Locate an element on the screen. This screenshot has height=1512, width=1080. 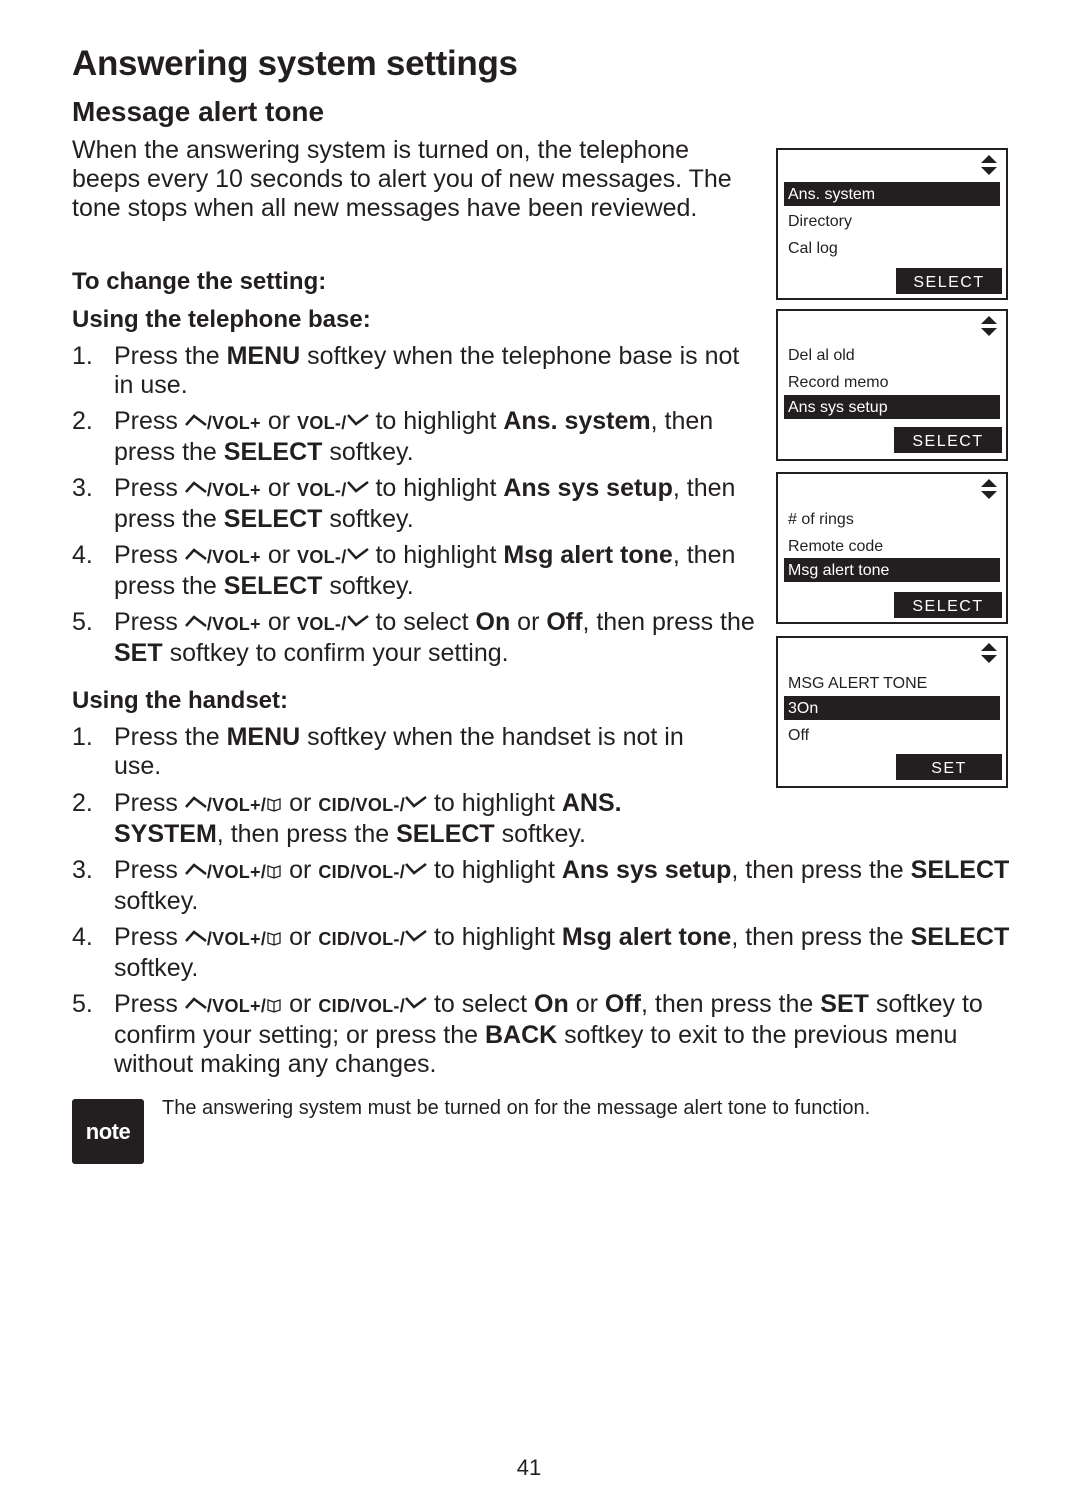
handset-heading: Using the handset: is located at coordinates (180, 700).